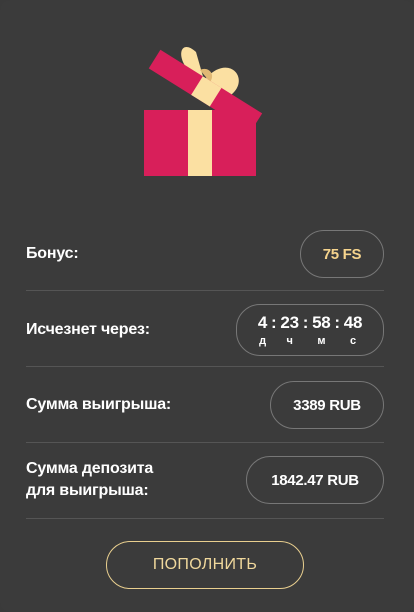 This screenshot has width=414, height=612. What do you see at coordinates (310, 330) in the screenshot?
I see `countdown-timer: 4 д : 23 ч : 58 м : 48 с` at bounding box center [310, 330].